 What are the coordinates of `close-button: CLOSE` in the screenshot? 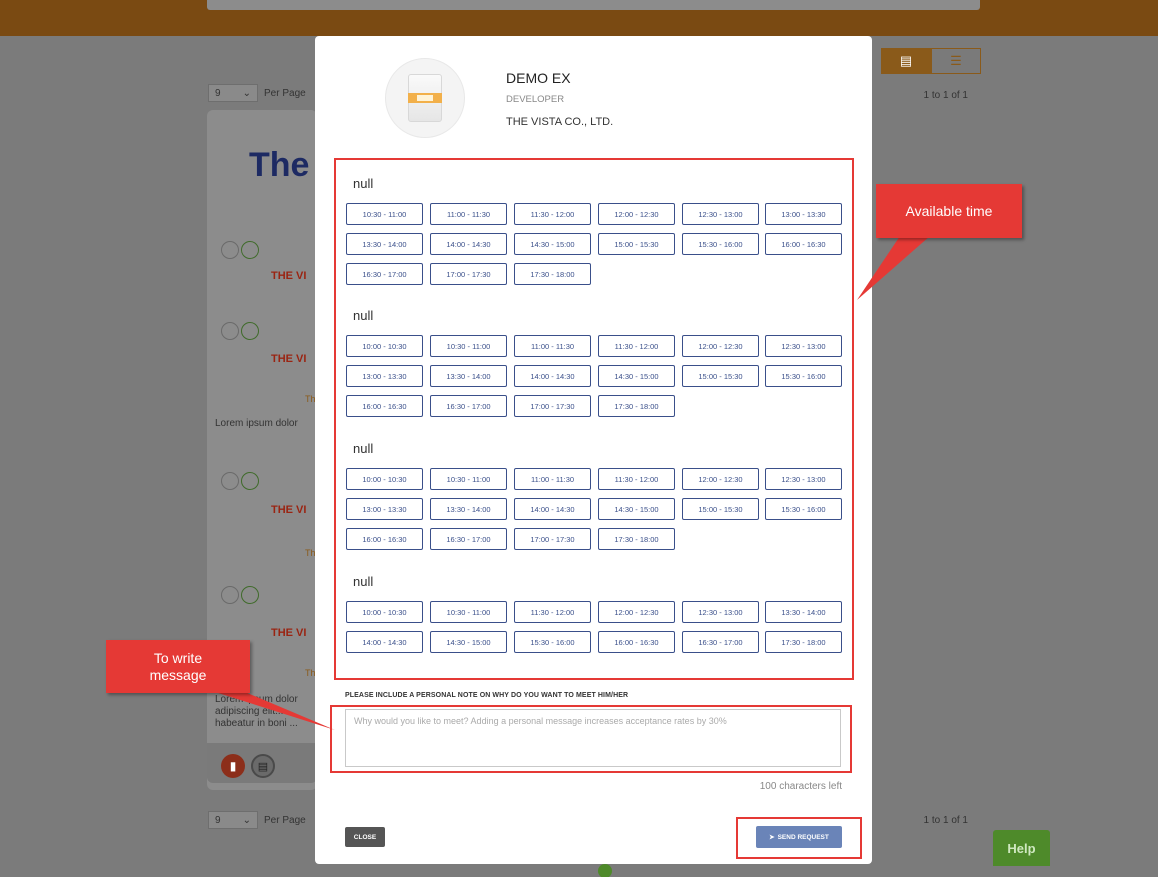 It's located at (365, 837).